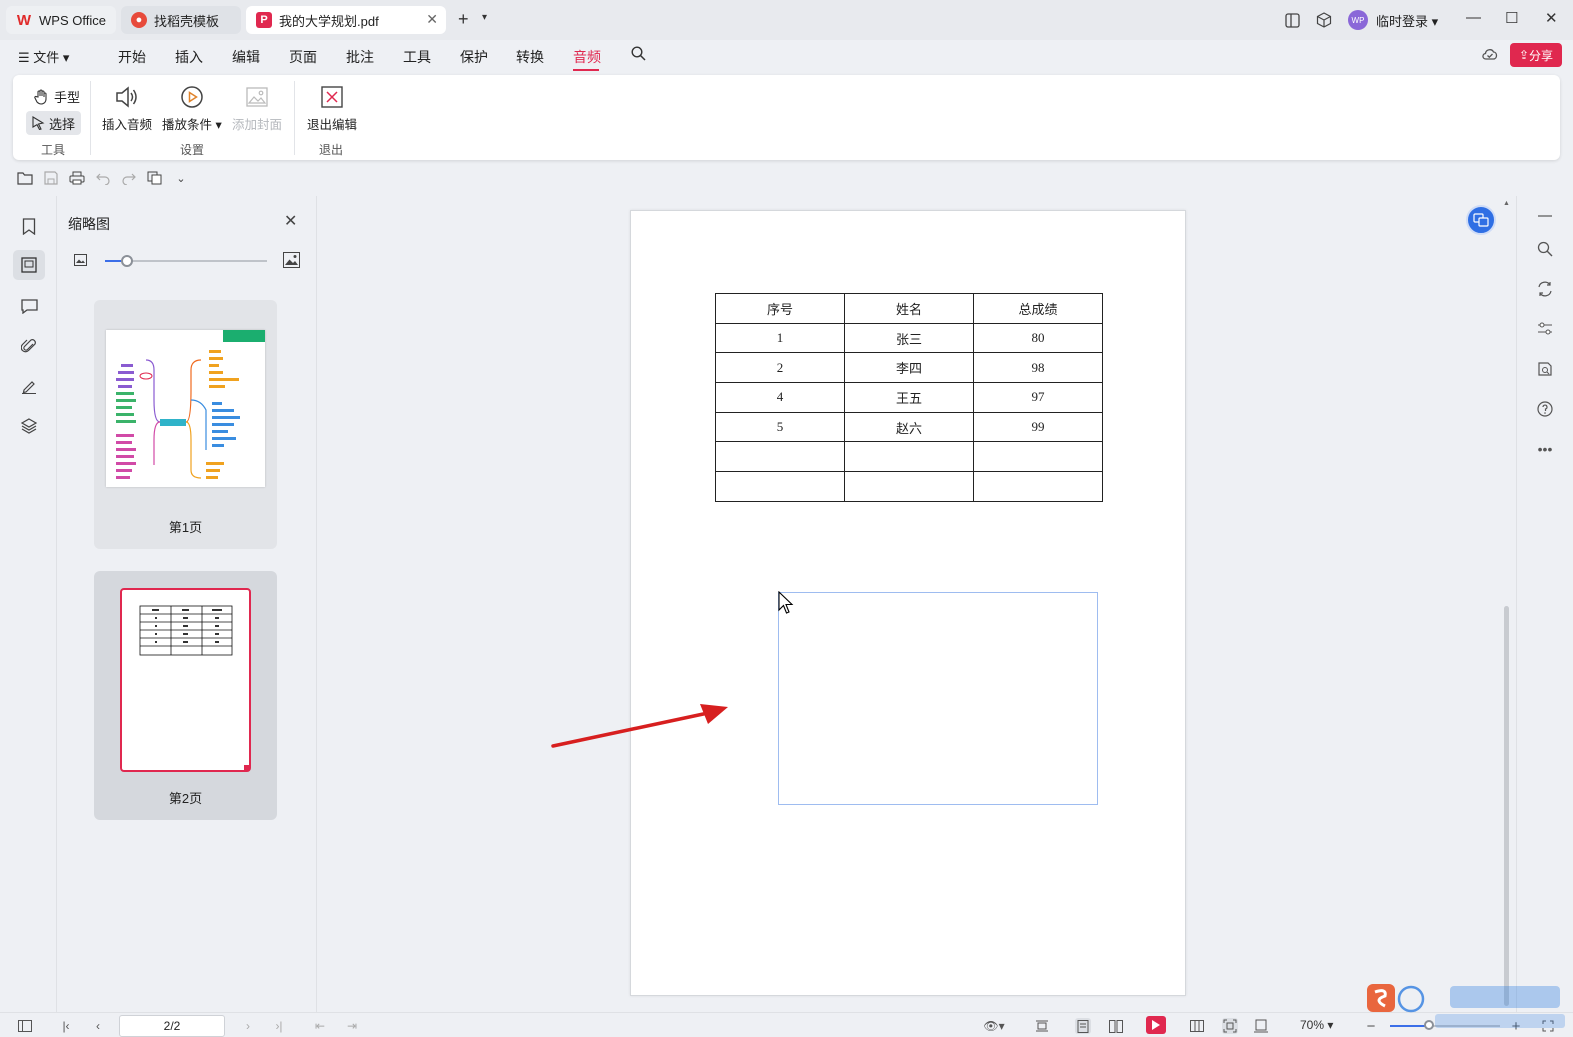 The image size is (1573, 1037). I want to click on tab-wps-office: W WPS Office, so click(61, 20).